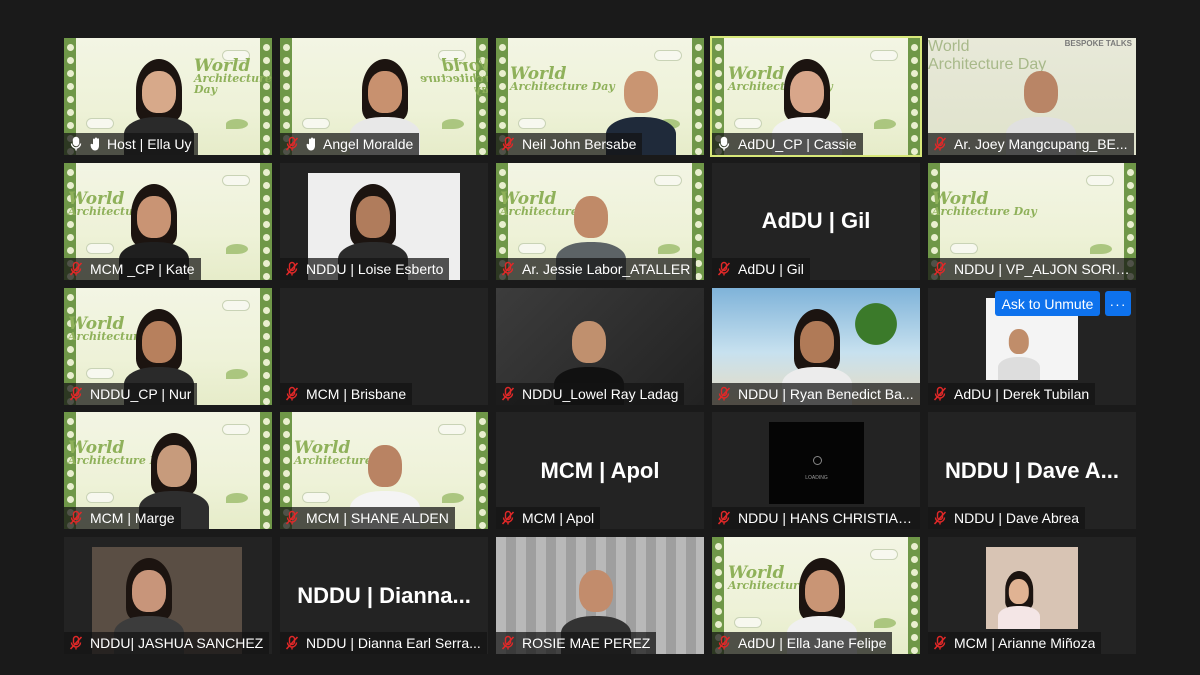 Image resolution: width=1200 pixels, height=675 pixels. I want to click on participant-name-label: Host | Ella Uy, so click(131, 144).